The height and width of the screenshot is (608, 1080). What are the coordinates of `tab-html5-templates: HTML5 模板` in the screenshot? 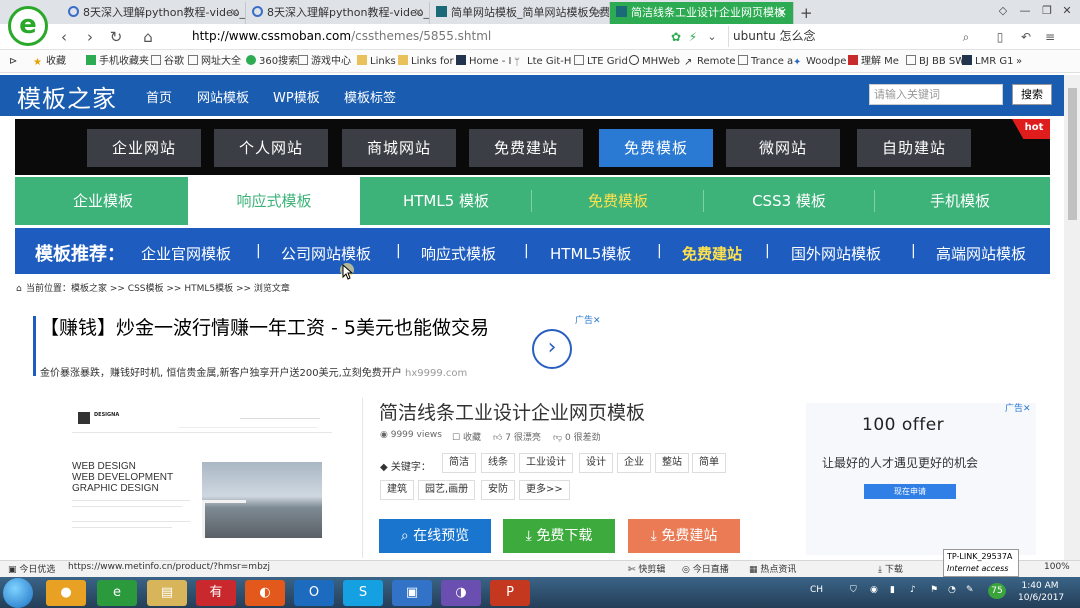 It's located at (446, 201).